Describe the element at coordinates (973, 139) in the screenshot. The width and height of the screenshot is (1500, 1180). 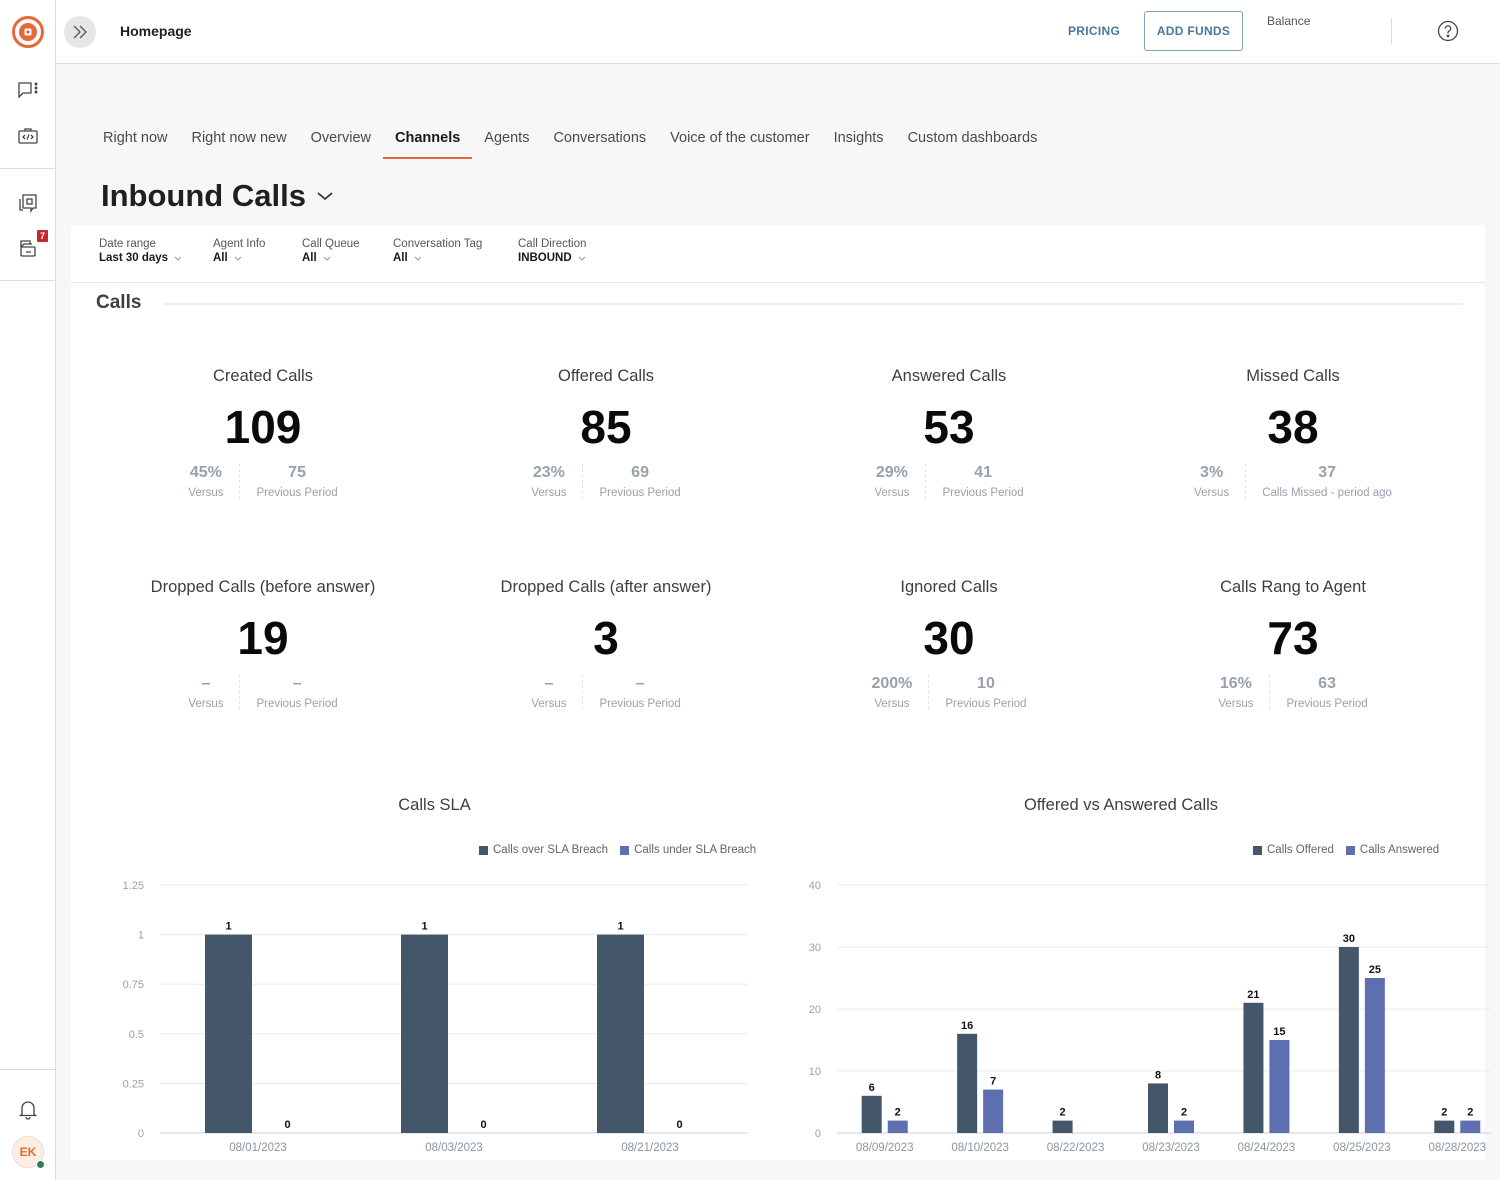
I see `tab-custom-dashboards: Custom dashboards` at that location.